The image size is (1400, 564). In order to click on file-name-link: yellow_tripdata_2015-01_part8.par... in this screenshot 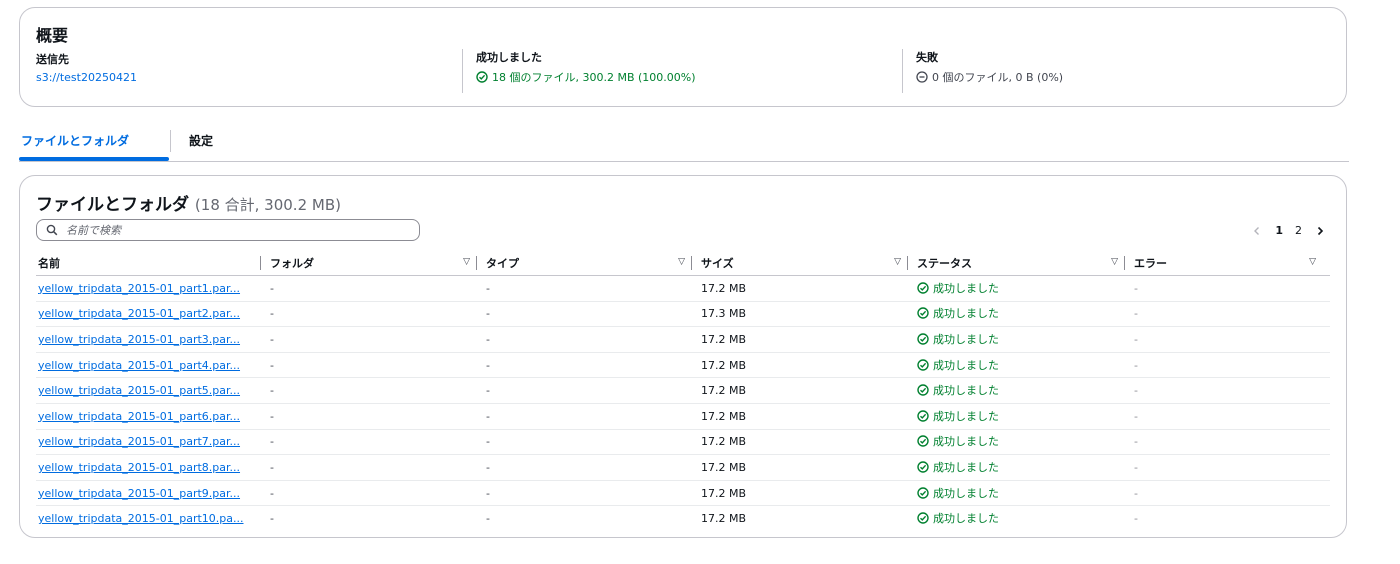, I will do `click(139, 467)`.